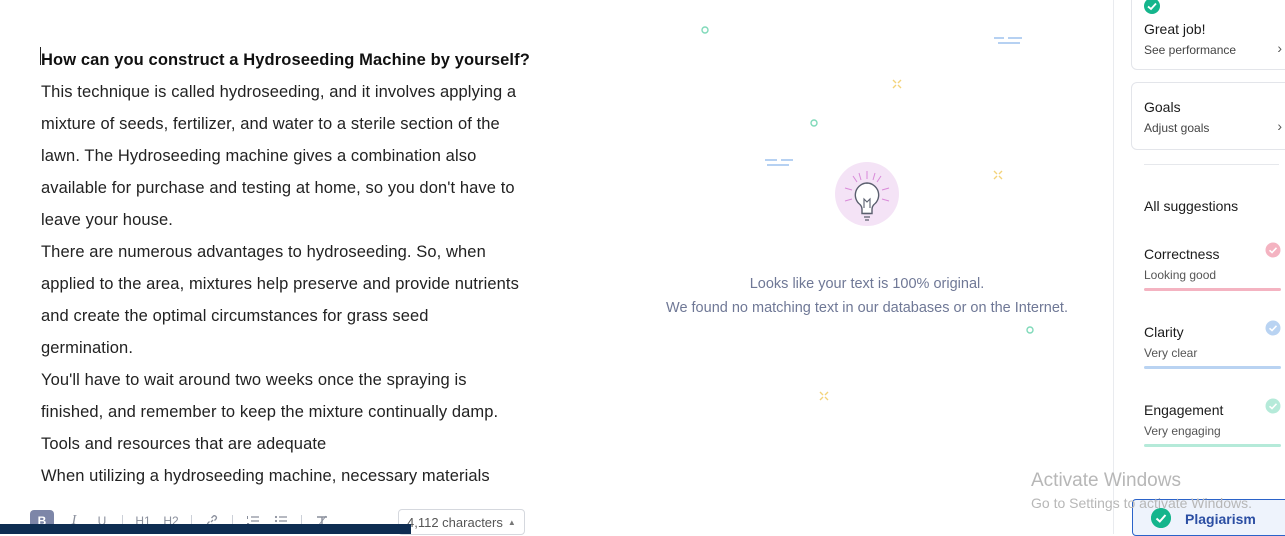  What do you see at coordinates (1211, 164) in the screenshot?
I see `sidebar-divider` at bounding box center [1211, 164].